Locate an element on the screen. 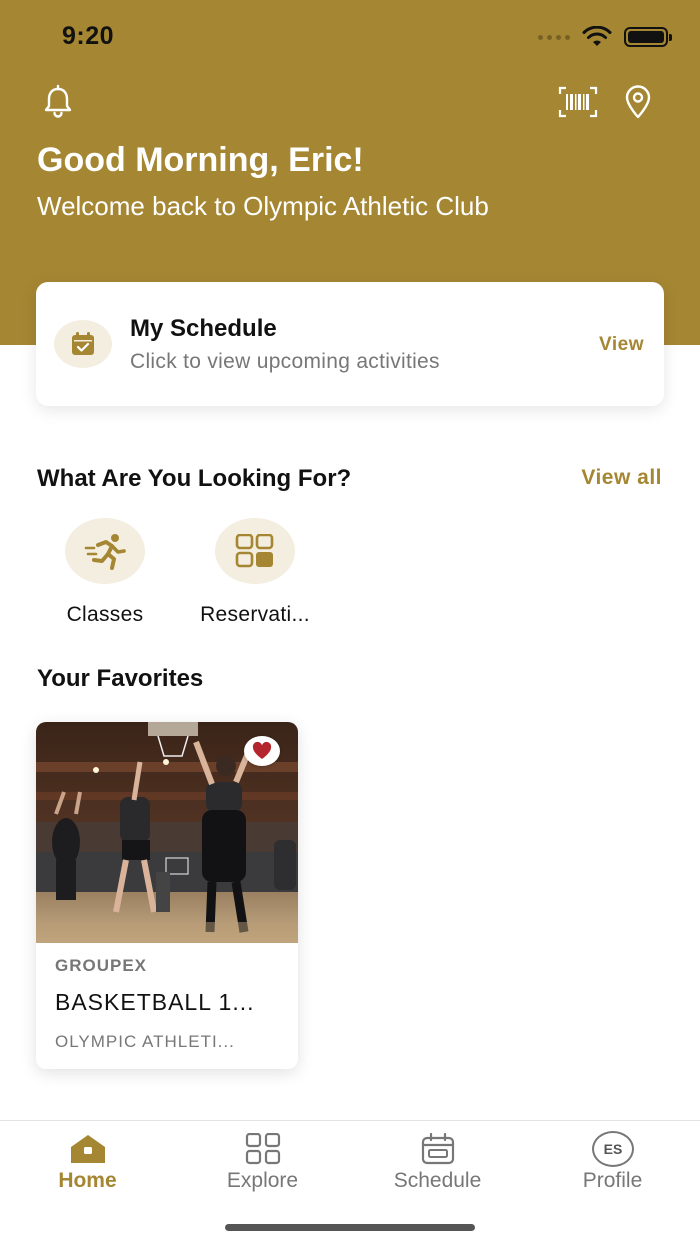  barcode-icon is located at coordinates (578, 102).